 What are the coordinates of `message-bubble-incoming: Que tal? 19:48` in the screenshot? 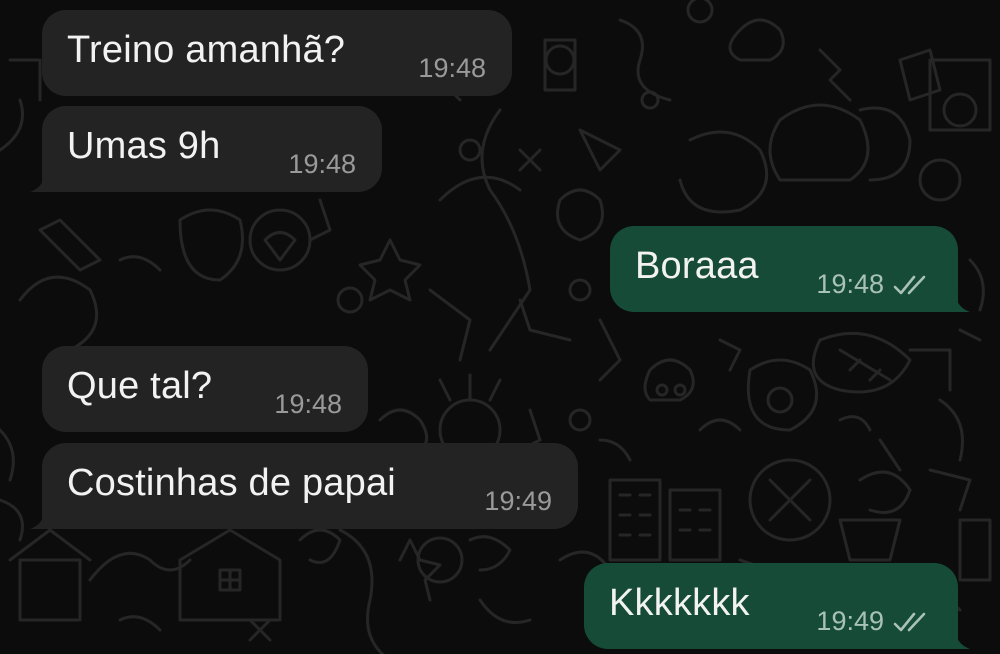 It's located at (205, 389).